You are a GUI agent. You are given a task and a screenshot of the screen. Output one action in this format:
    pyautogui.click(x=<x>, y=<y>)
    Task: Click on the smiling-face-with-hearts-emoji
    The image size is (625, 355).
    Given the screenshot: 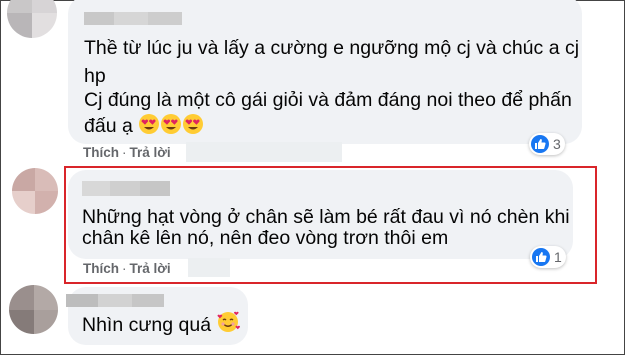 What is the action you would take?
    pyautogui.click(x=228, y=326)
    